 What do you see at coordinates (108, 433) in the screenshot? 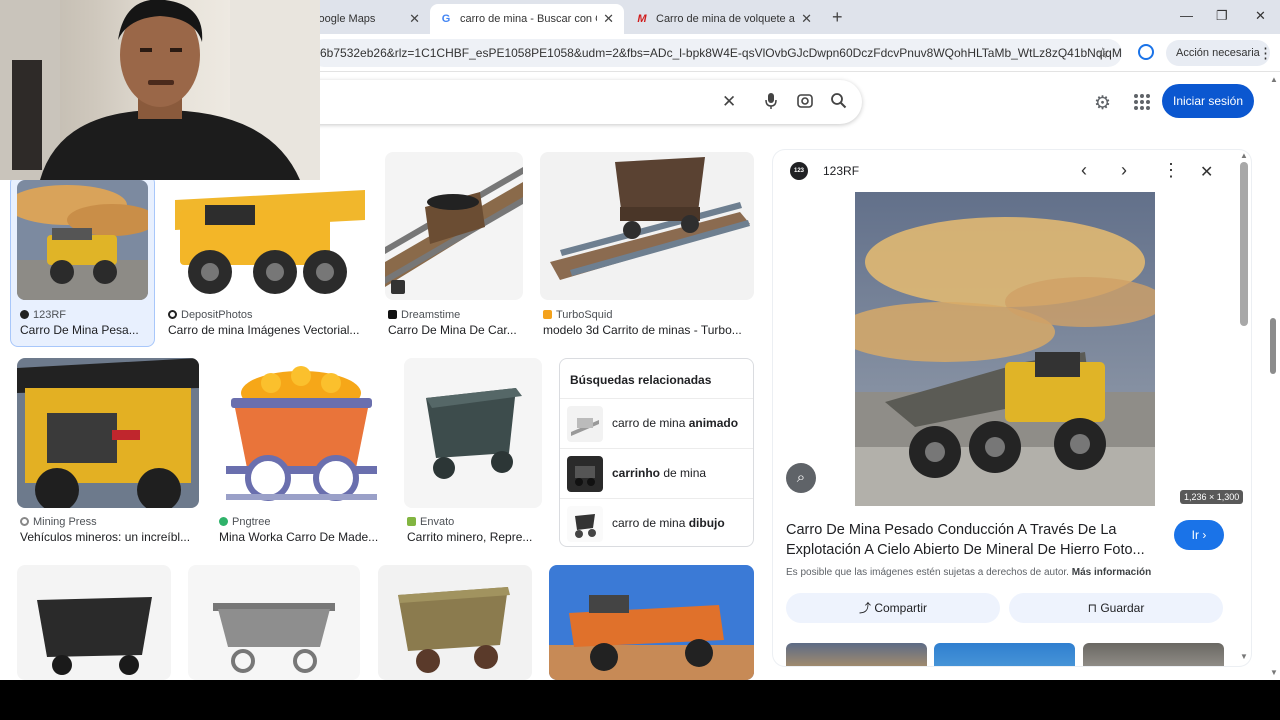
I see `result-image-mining-press` at bounding box center [108, 433].